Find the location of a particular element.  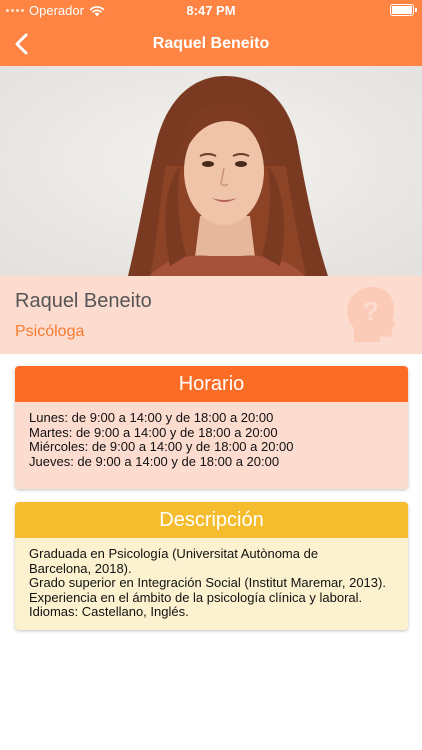

description-line: Idiomas: Castellano, Inglés. is located at coordinates (109, 612).